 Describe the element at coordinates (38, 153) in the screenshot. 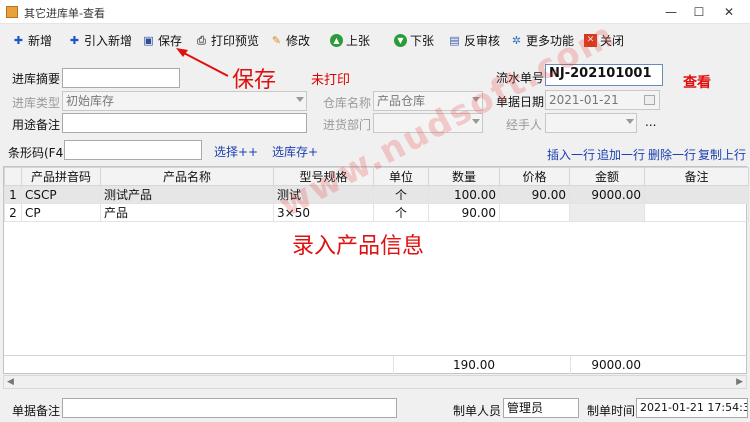

I see `barcode-label: 条形码(F4)` at that location.